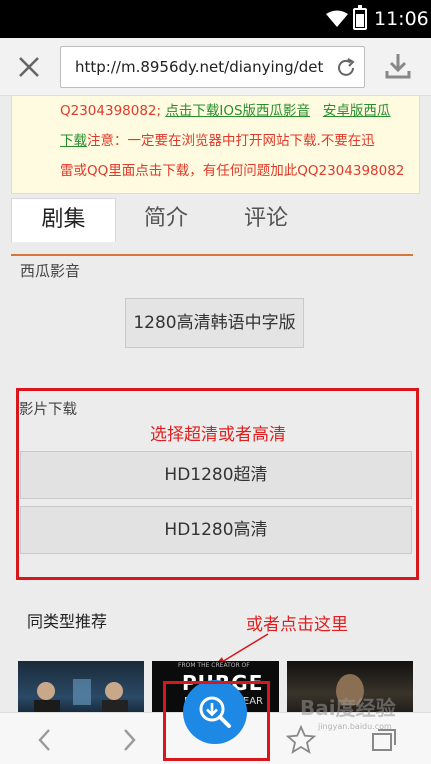  Describe the element at coordinates (266, 220) in the screenshot. I see `tab-comments: 评论` at that location.